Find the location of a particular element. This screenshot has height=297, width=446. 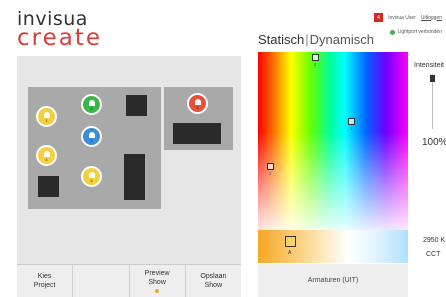

status-text: Lightport verbonden is located at coordinates (419, 32).